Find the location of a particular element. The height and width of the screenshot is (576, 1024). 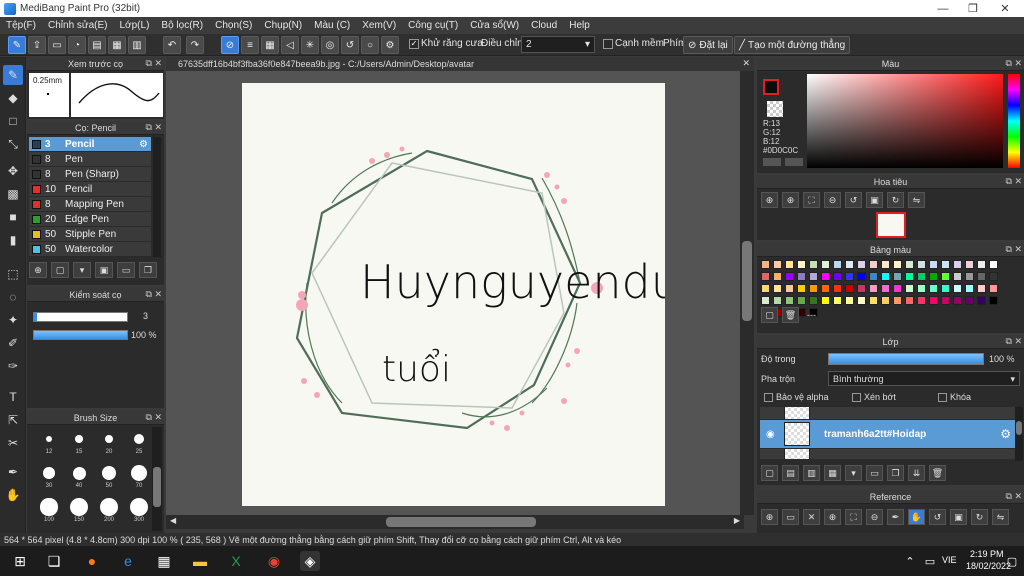

menu-item-7: Xem(V) is located at coordinates (379, 25).